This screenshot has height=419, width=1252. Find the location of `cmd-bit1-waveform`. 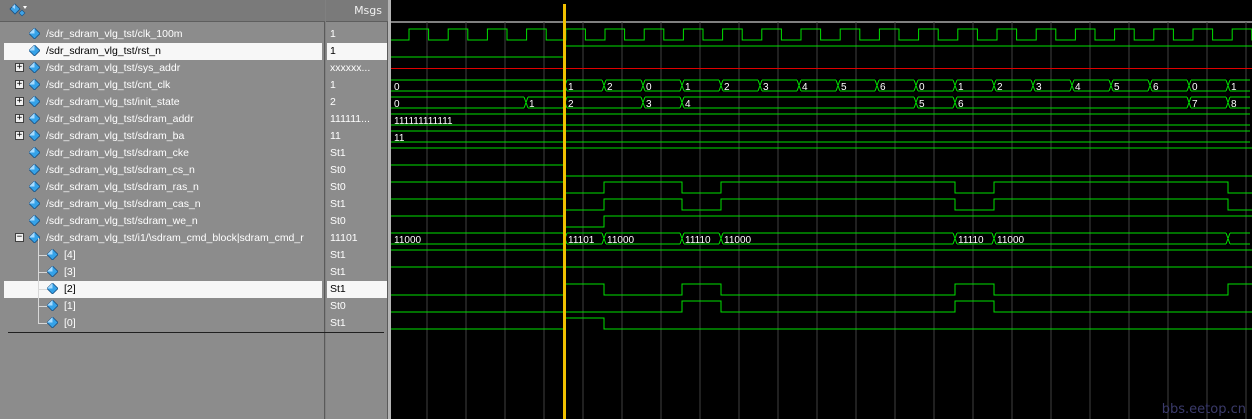

cmd-bit1-waveform is located at coordinates (821, 306).